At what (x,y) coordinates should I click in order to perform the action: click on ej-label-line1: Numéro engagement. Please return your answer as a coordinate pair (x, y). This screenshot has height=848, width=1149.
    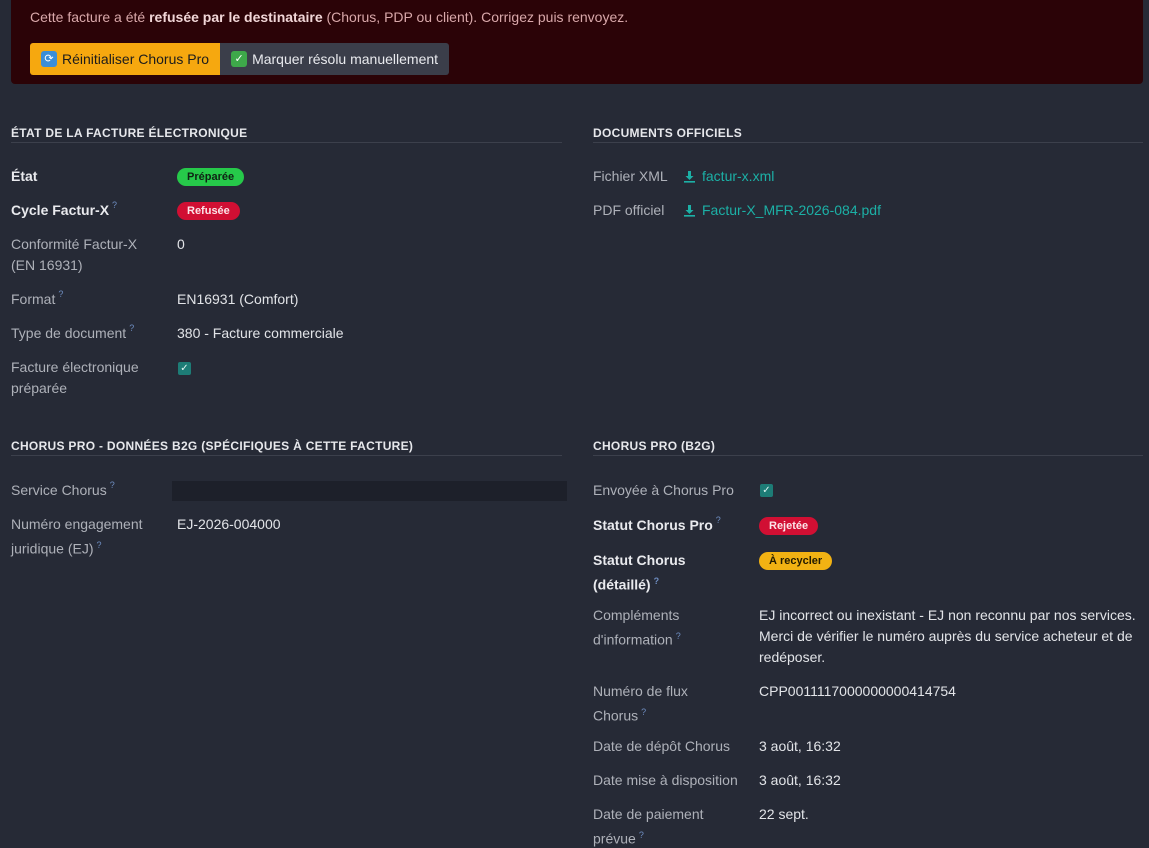
    Looking at the image, I should click on (77, 524).